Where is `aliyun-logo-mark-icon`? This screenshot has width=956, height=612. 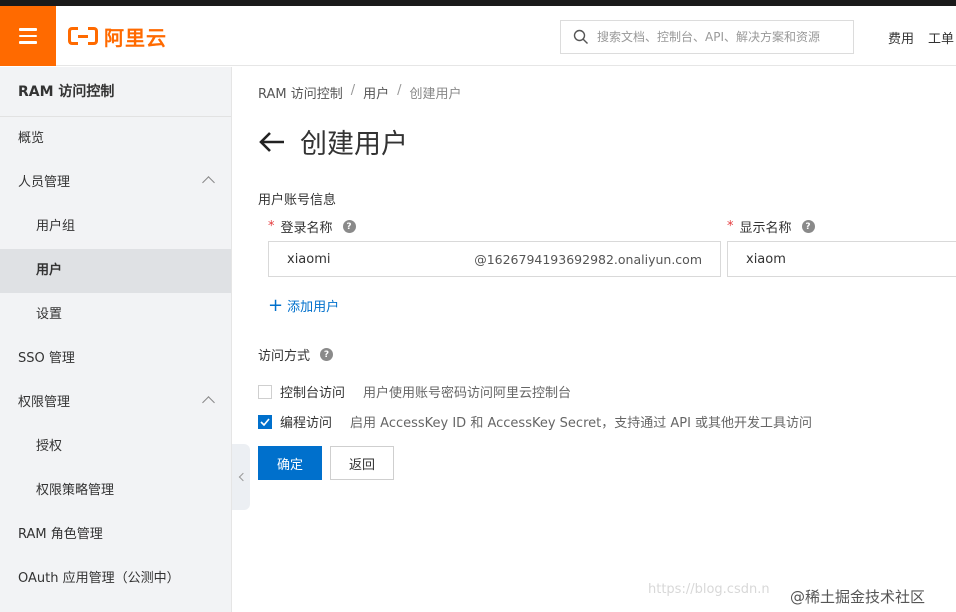
aliyun-logo-mark-icon is located at coordinates (83, 36).